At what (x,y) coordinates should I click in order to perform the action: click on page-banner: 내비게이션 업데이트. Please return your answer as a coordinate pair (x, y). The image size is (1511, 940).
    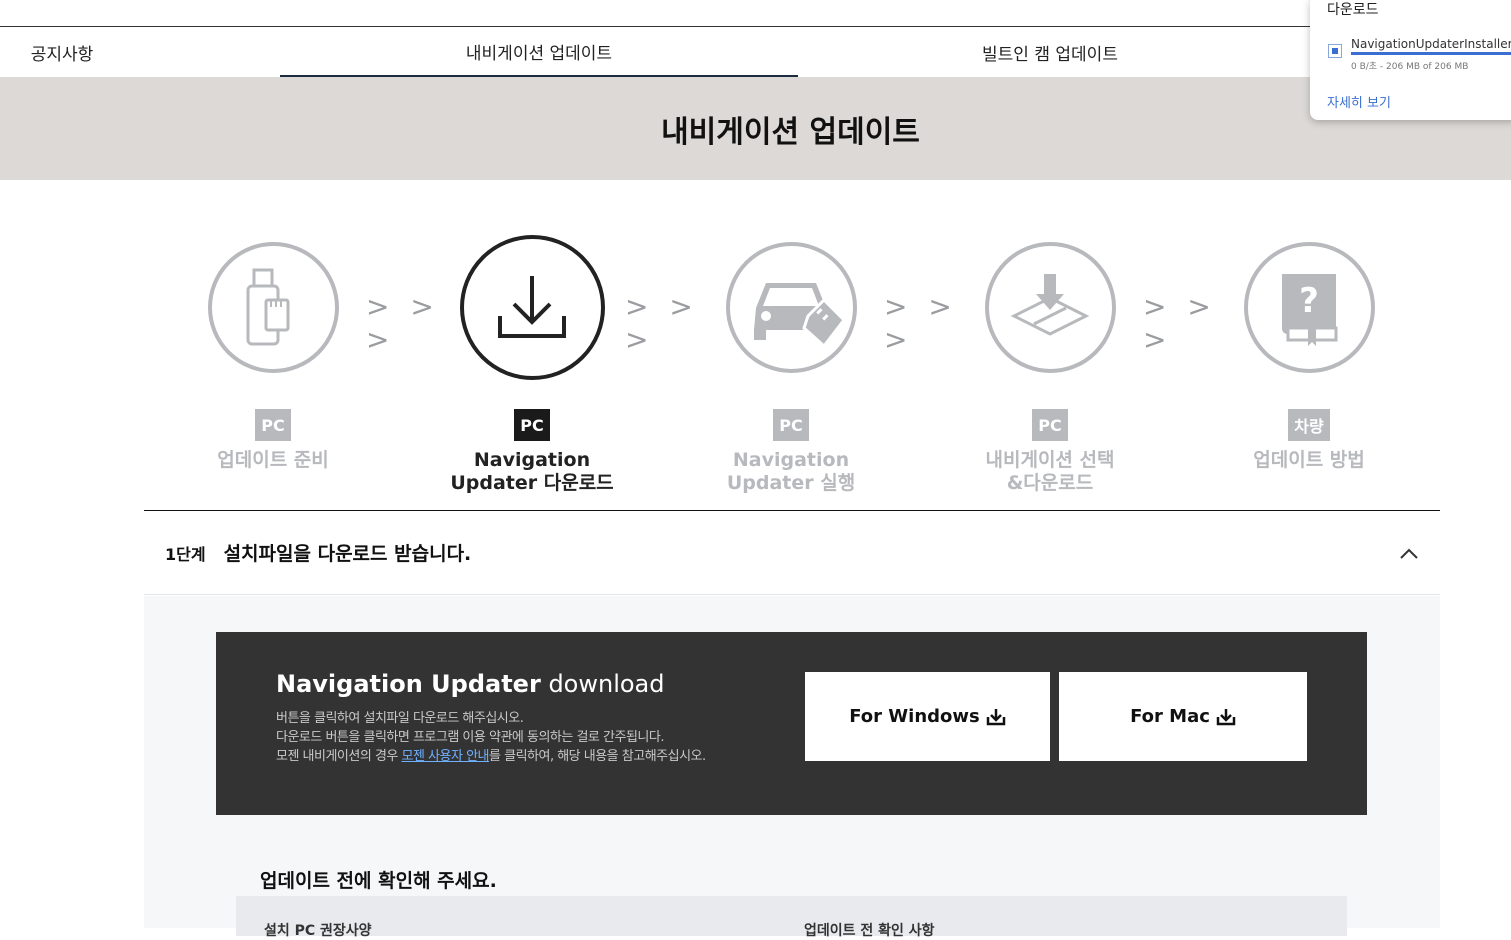
    Looking at the image, I should click on (755, 128).